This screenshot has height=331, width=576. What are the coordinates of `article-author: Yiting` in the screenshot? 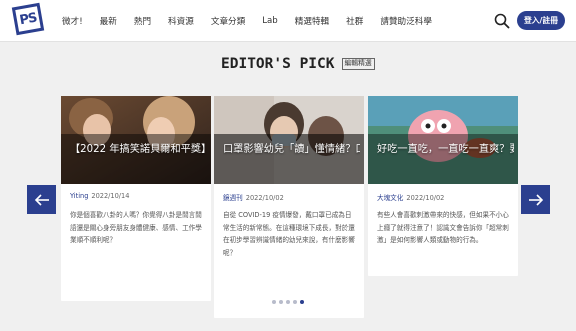 It's located at (79, 196).